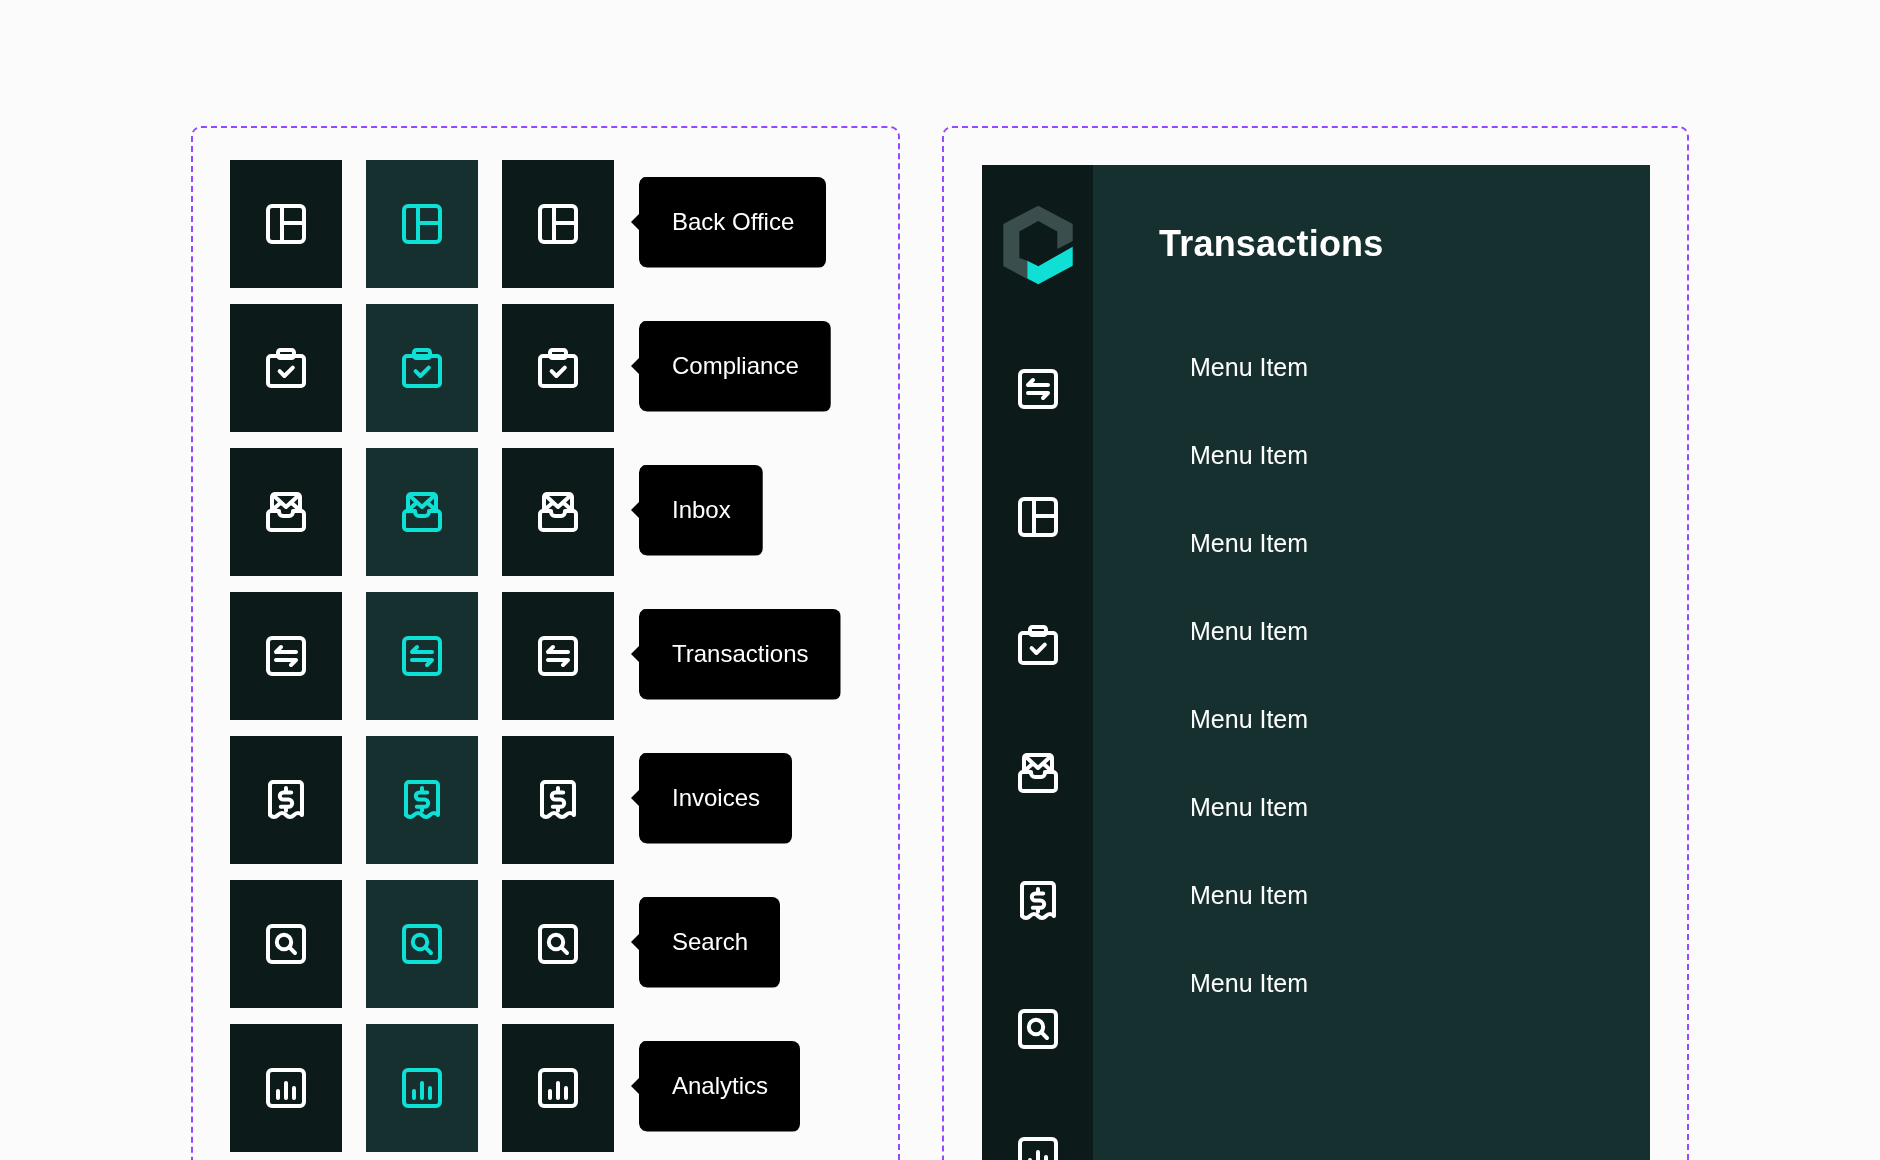 The image size is (1880, 1160). What do you see at coordinates (736, 654) in the screenshot?
I see `tooltip: Transactions` at bounding box center [736, 654].